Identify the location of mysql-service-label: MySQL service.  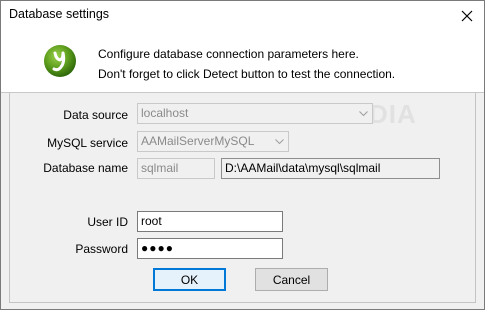
(87, 143).